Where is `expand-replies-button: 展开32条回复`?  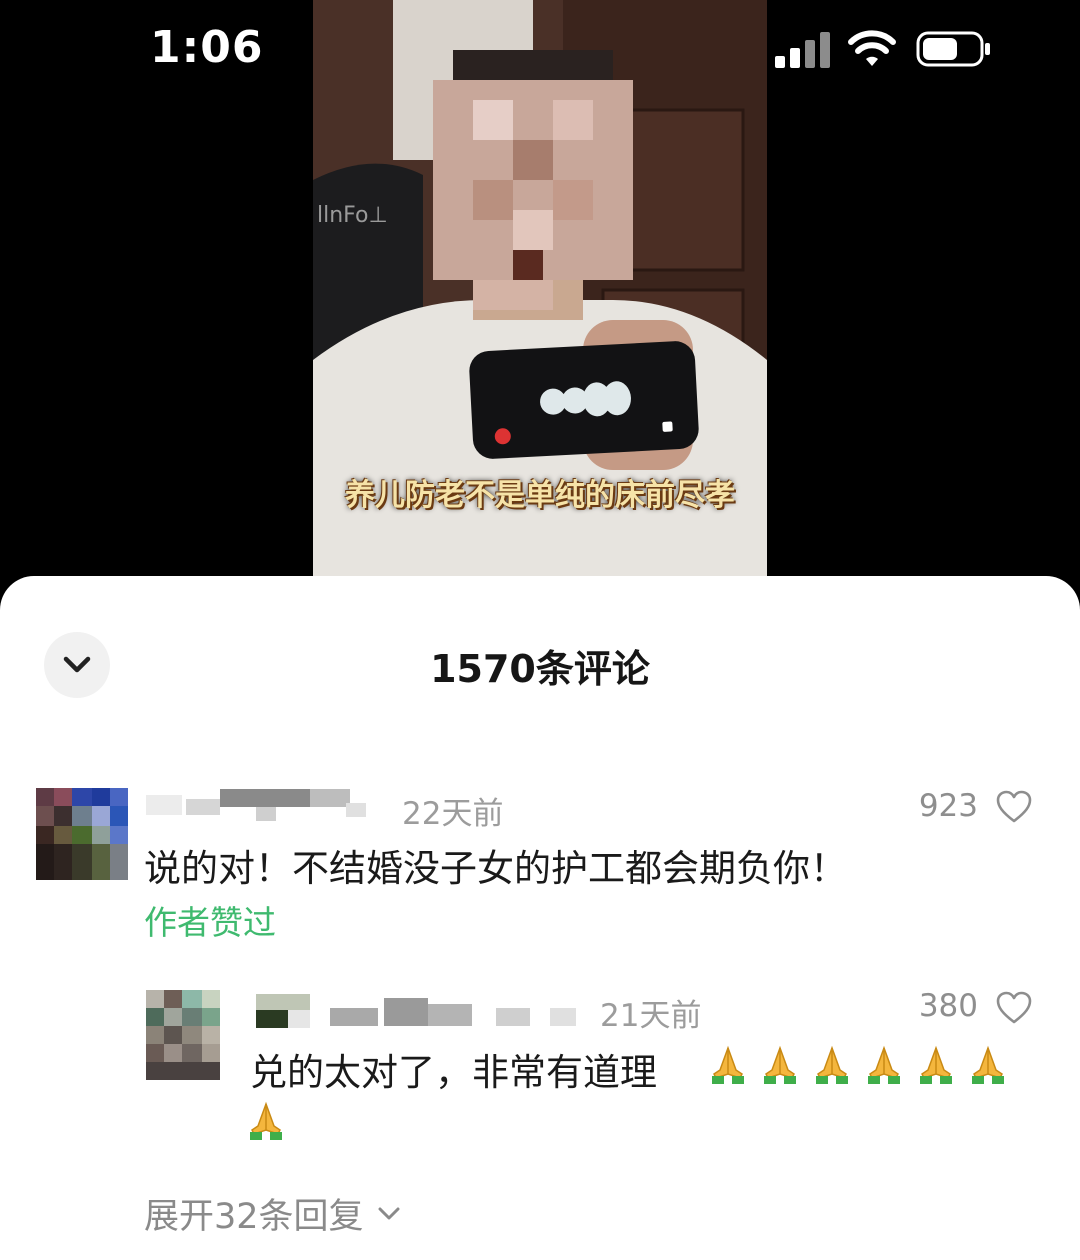
expand-replies-button: 展开32条回复 is located at coordinates (273, 1213).